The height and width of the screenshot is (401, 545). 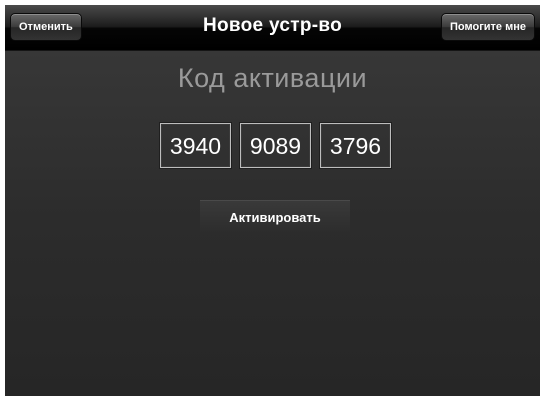 I want to click on activation-code: 3940 9089 3796, so click(x=280, y=148).